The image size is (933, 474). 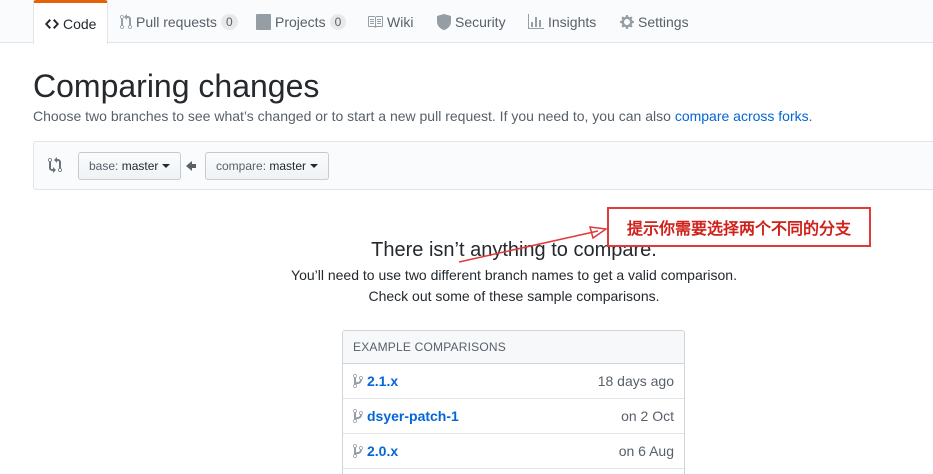 I want to click on tab-security-label: Security, so click(x=480, y=21).